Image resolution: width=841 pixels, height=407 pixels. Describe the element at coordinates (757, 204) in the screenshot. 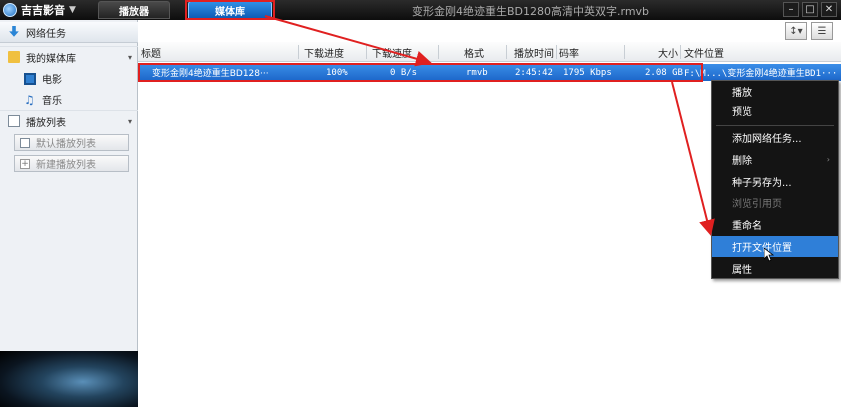

I see `menu-item-browse-referrer: 浏览引用页` at that location.